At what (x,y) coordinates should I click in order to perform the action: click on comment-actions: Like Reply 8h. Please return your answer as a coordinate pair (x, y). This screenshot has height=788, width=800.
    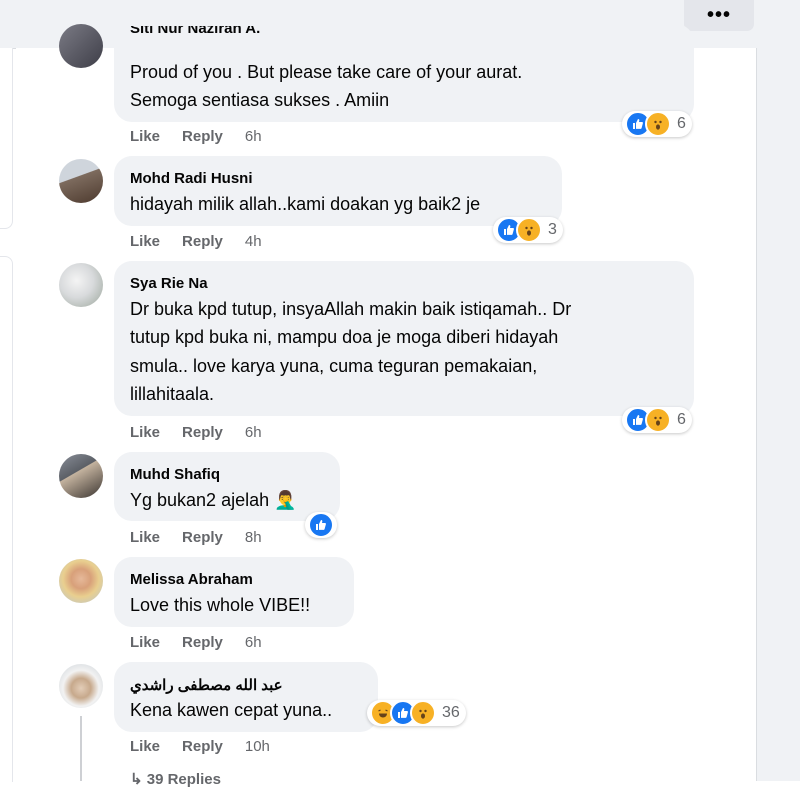
    Looking at the image, I should click on (196, 537).